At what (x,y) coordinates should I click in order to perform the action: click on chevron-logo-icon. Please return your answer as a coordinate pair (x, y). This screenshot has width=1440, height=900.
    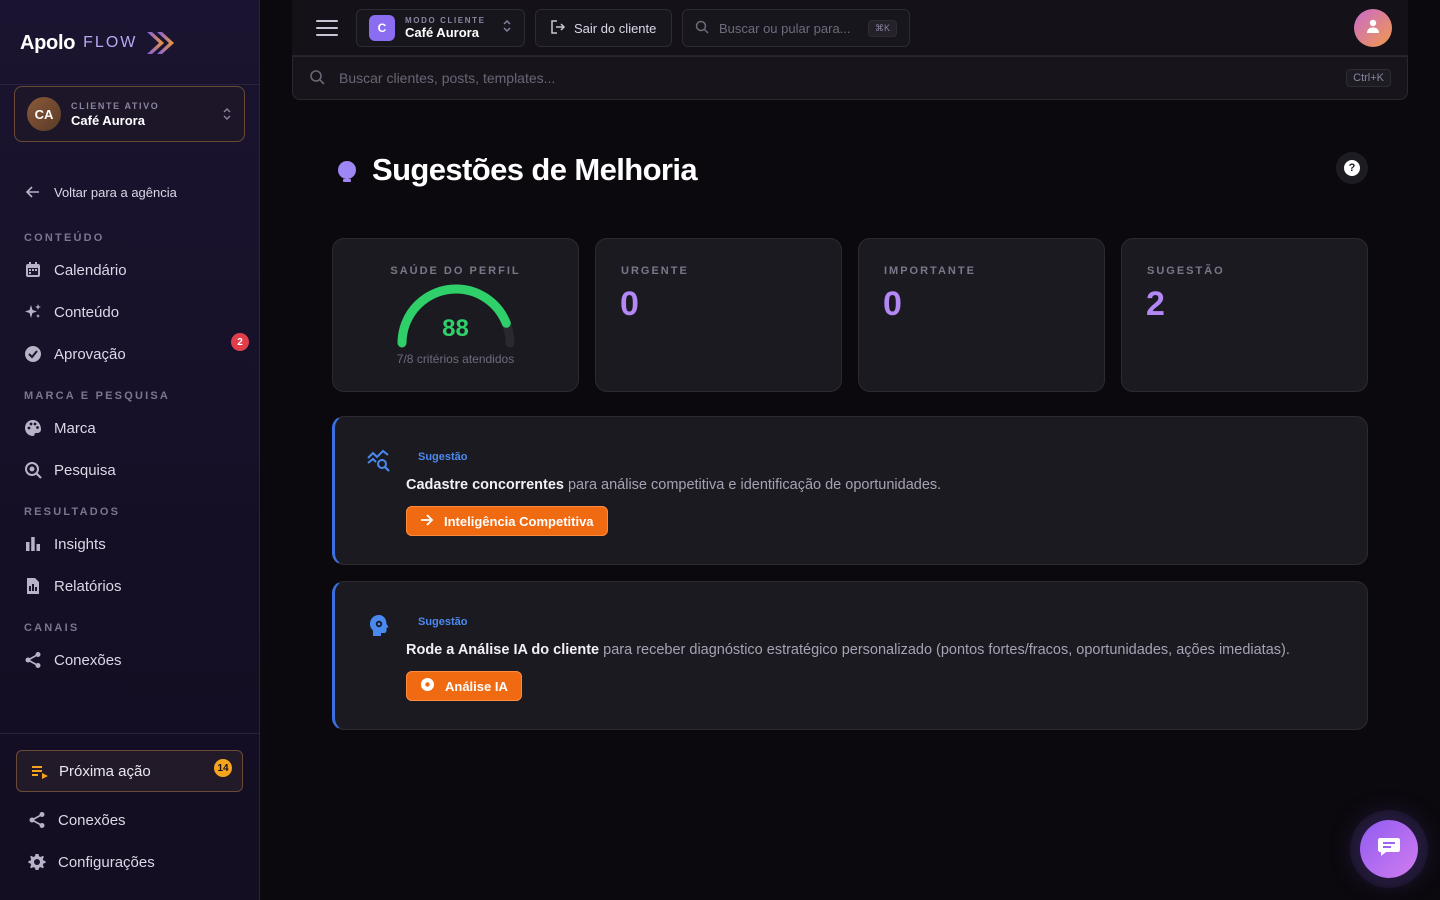
    Looking at the image, I should click on (161, 43).